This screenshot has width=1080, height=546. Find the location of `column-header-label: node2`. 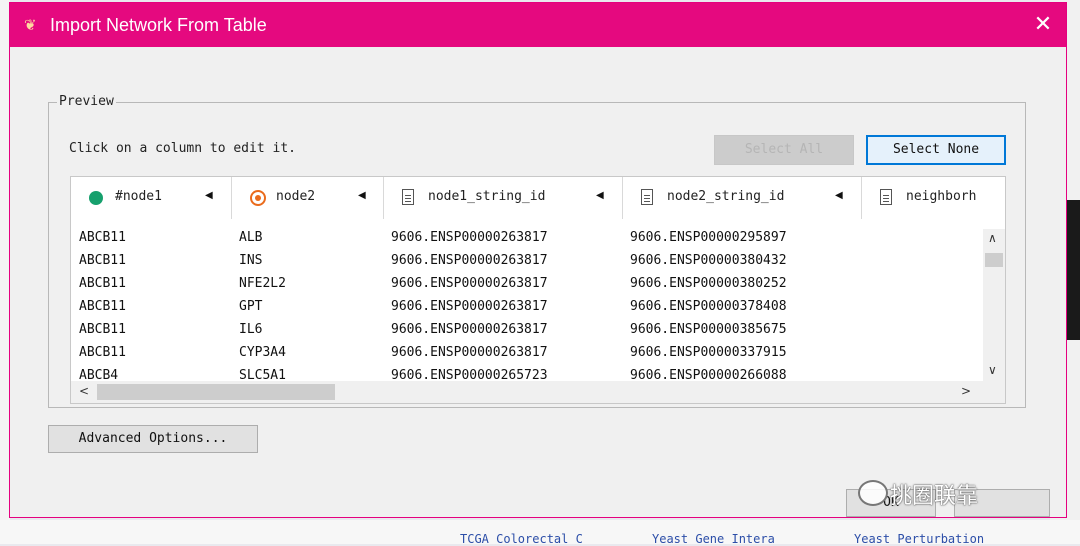

column-header-label: node2 is located at coordinates (296, 196).